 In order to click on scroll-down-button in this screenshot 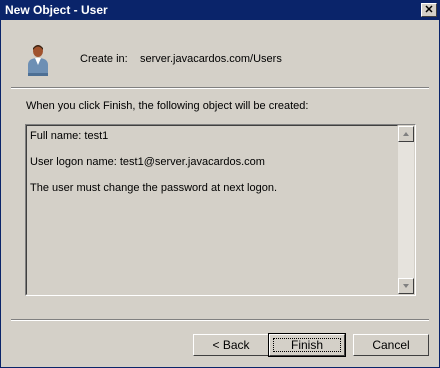, I will do `click(406, 286)`.